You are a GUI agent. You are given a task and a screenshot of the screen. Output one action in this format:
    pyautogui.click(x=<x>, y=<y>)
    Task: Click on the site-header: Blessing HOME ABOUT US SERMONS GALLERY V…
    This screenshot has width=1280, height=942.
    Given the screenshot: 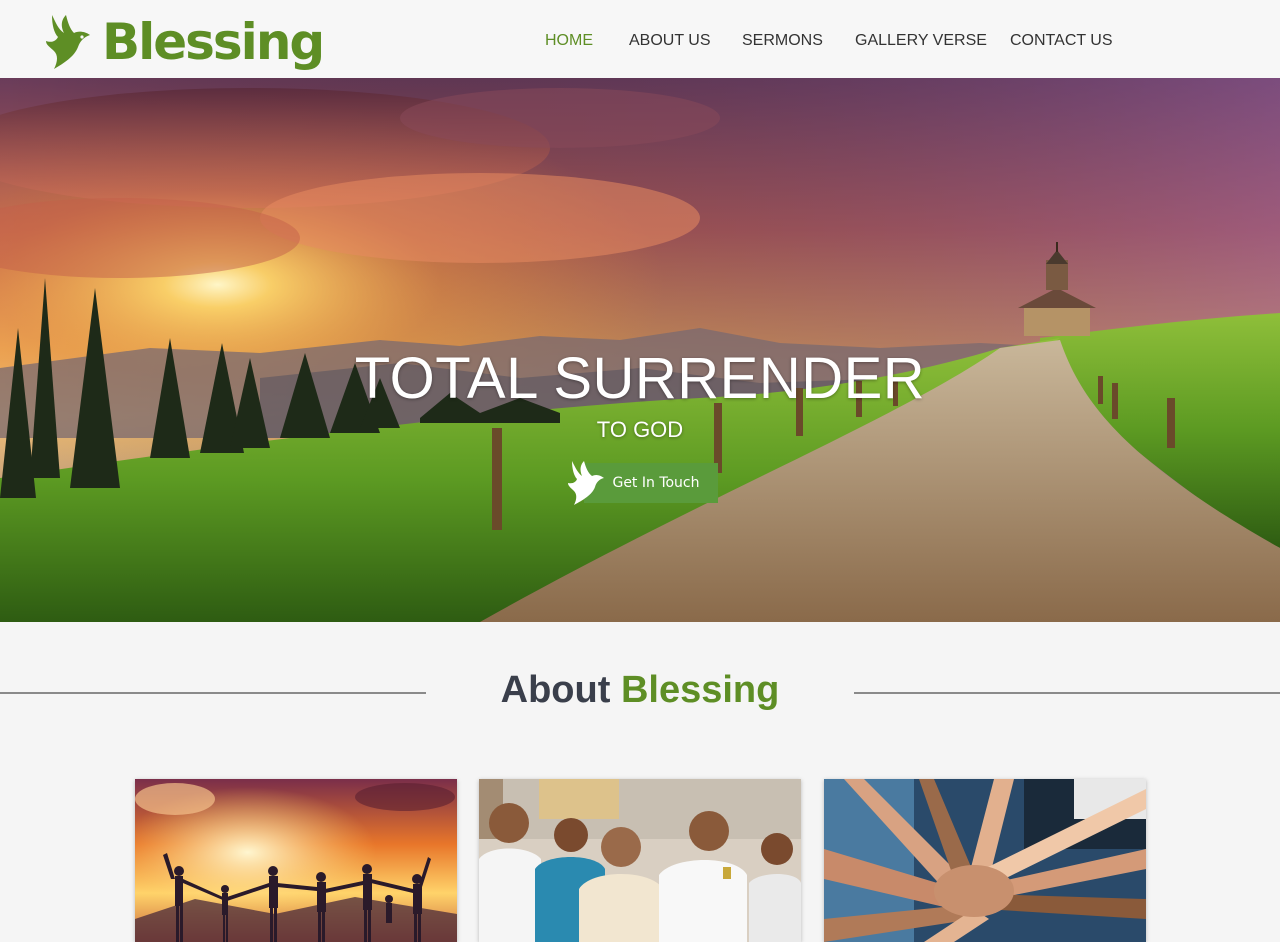 What is the action you would take?
    pyautogui.click(x=640, y=39)
    